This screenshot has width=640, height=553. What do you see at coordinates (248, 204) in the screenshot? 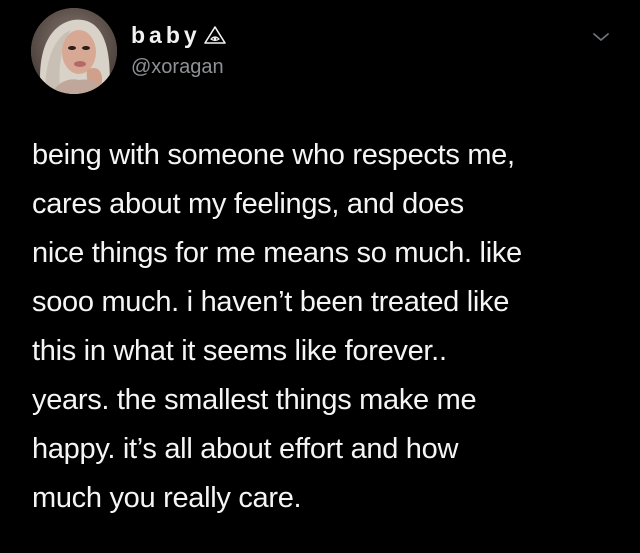
I see `tweet-line: cares about my feelings, and does` at bounding box center [248, 204].